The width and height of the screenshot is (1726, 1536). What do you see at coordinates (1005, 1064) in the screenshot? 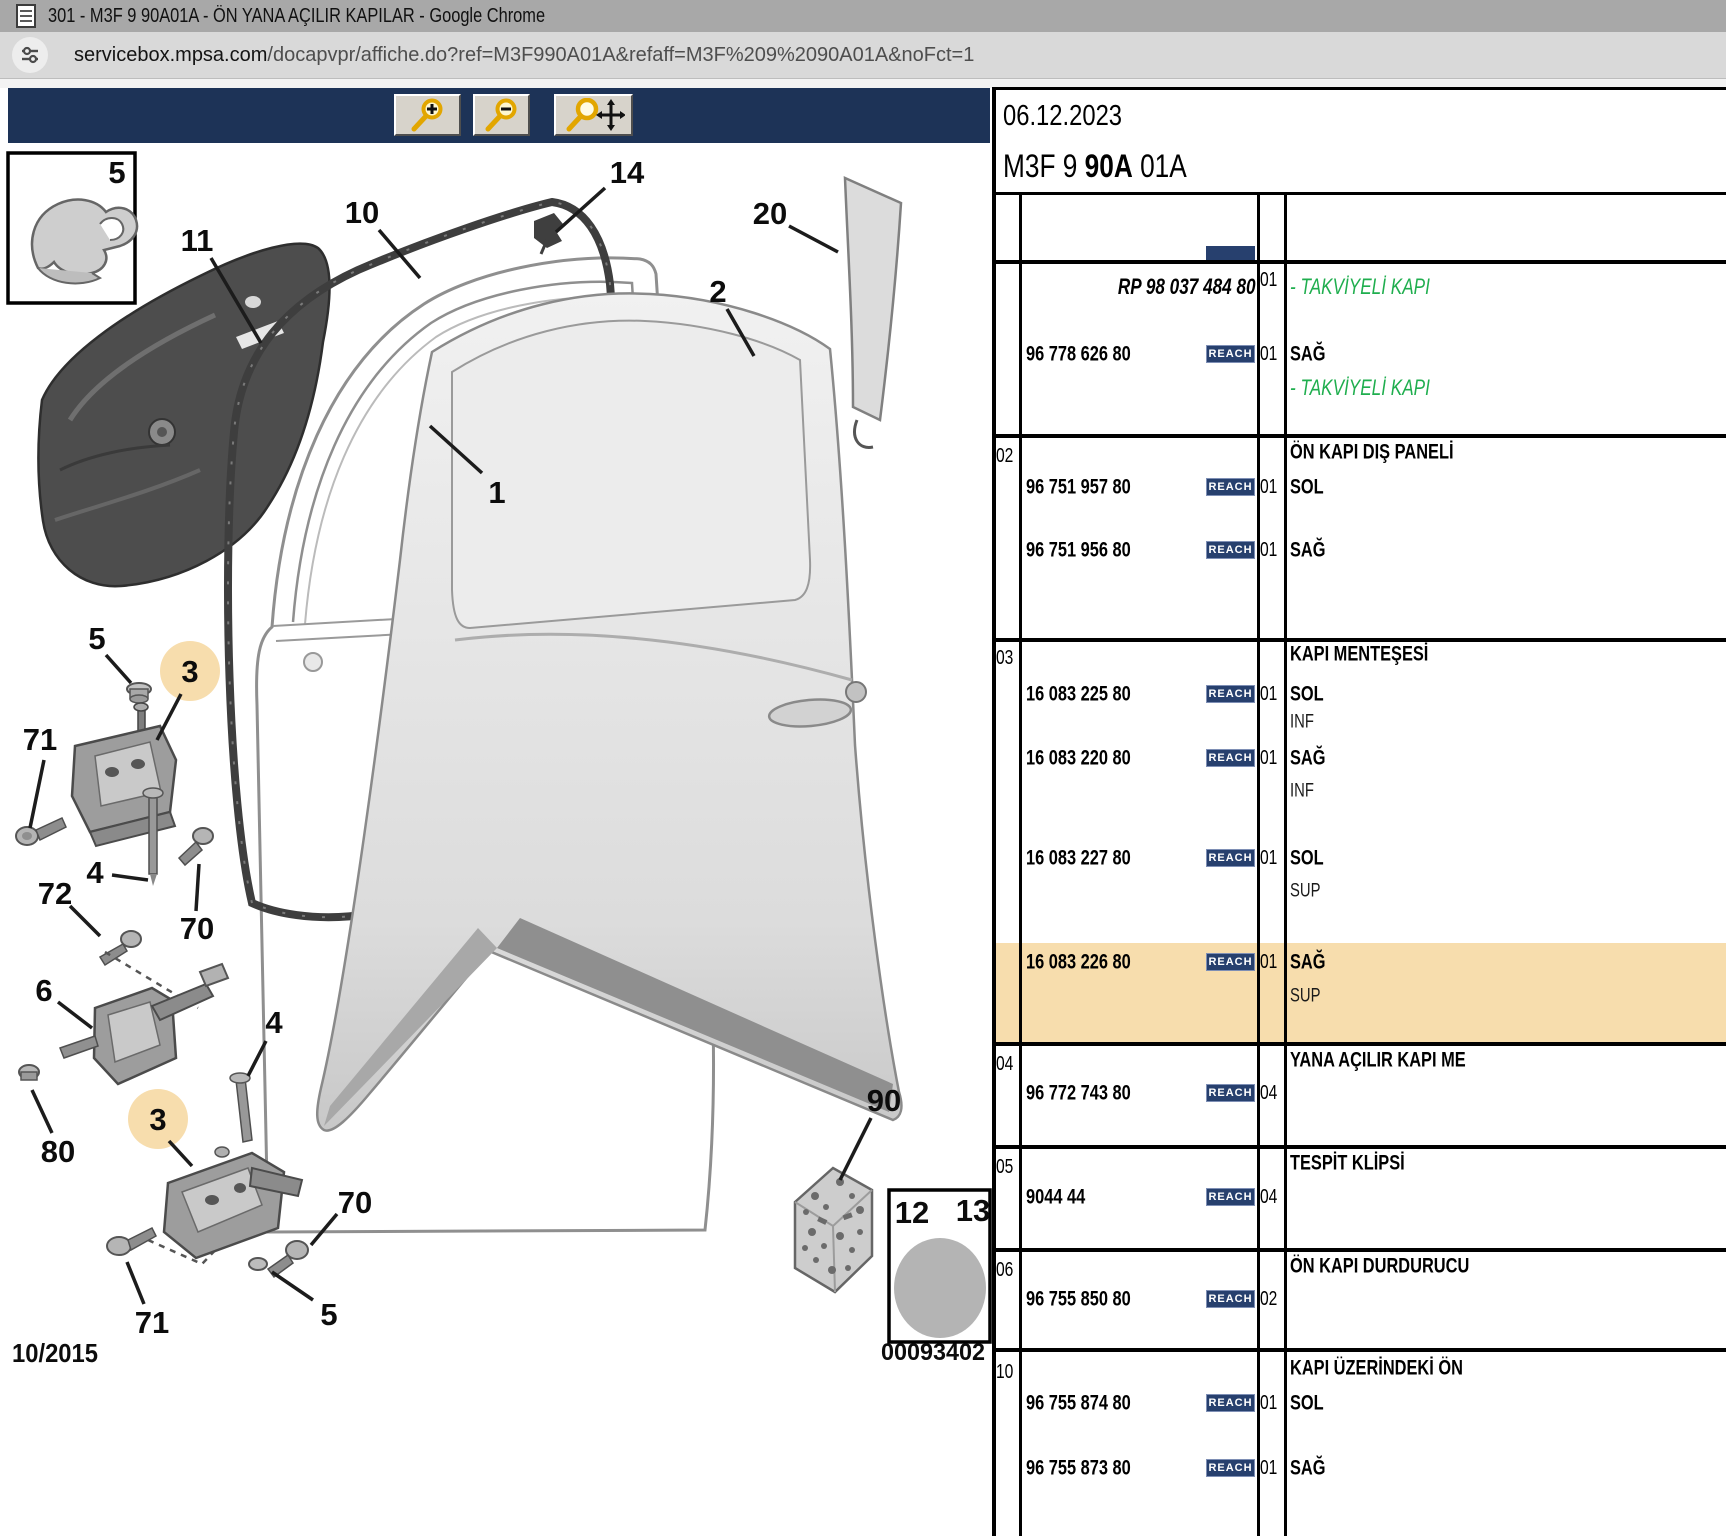
I see `group-code: 04` at bounding box center [1005, 1064].